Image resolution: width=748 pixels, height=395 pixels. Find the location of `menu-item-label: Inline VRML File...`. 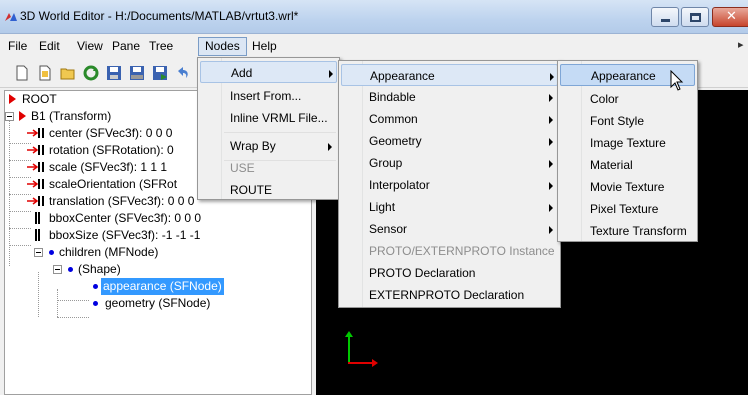

menu-item-label: Inline VRML File... is located at coordinates (279, 118).